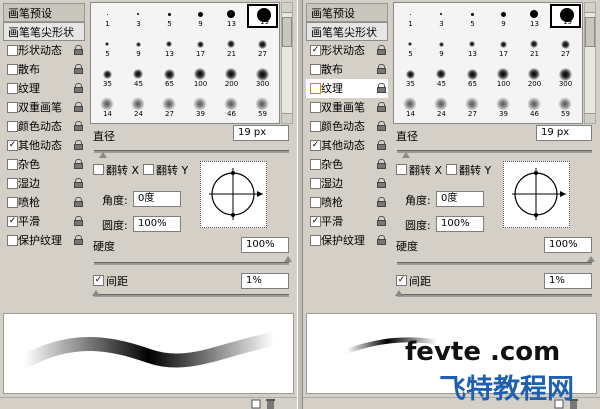  I want to click on sidebar-item: 湿边, so click(347, 183).